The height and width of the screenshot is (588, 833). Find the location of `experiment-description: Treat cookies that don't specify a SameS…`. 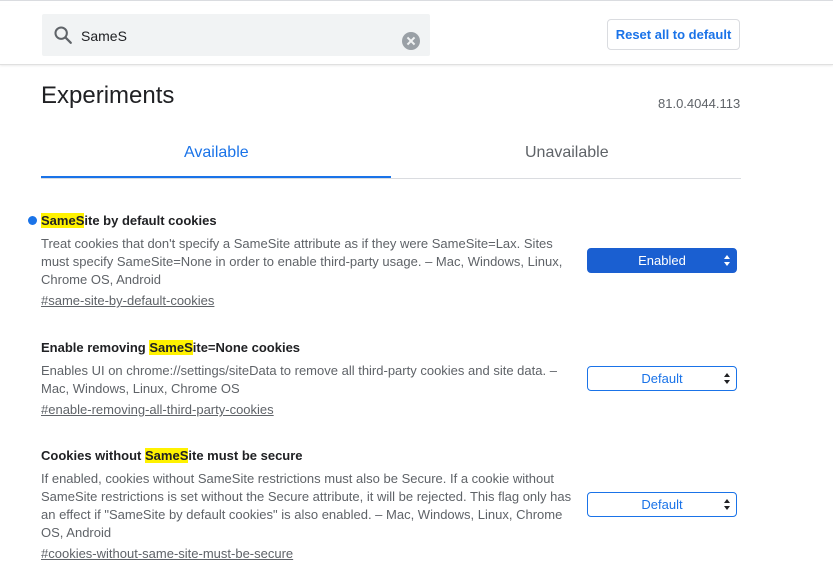

experiment-description: Treat cookies that don't specify a SameS… is located at coordinates (302, 261).